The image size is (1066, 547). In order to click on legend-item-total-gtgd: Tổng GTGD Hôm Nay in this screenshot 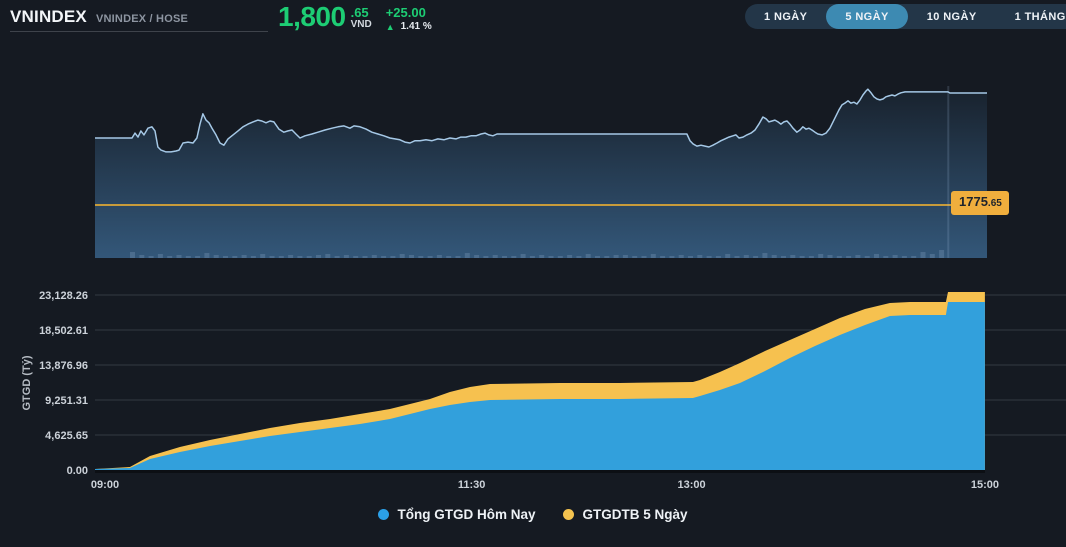, I will do `click(456, 514)`.